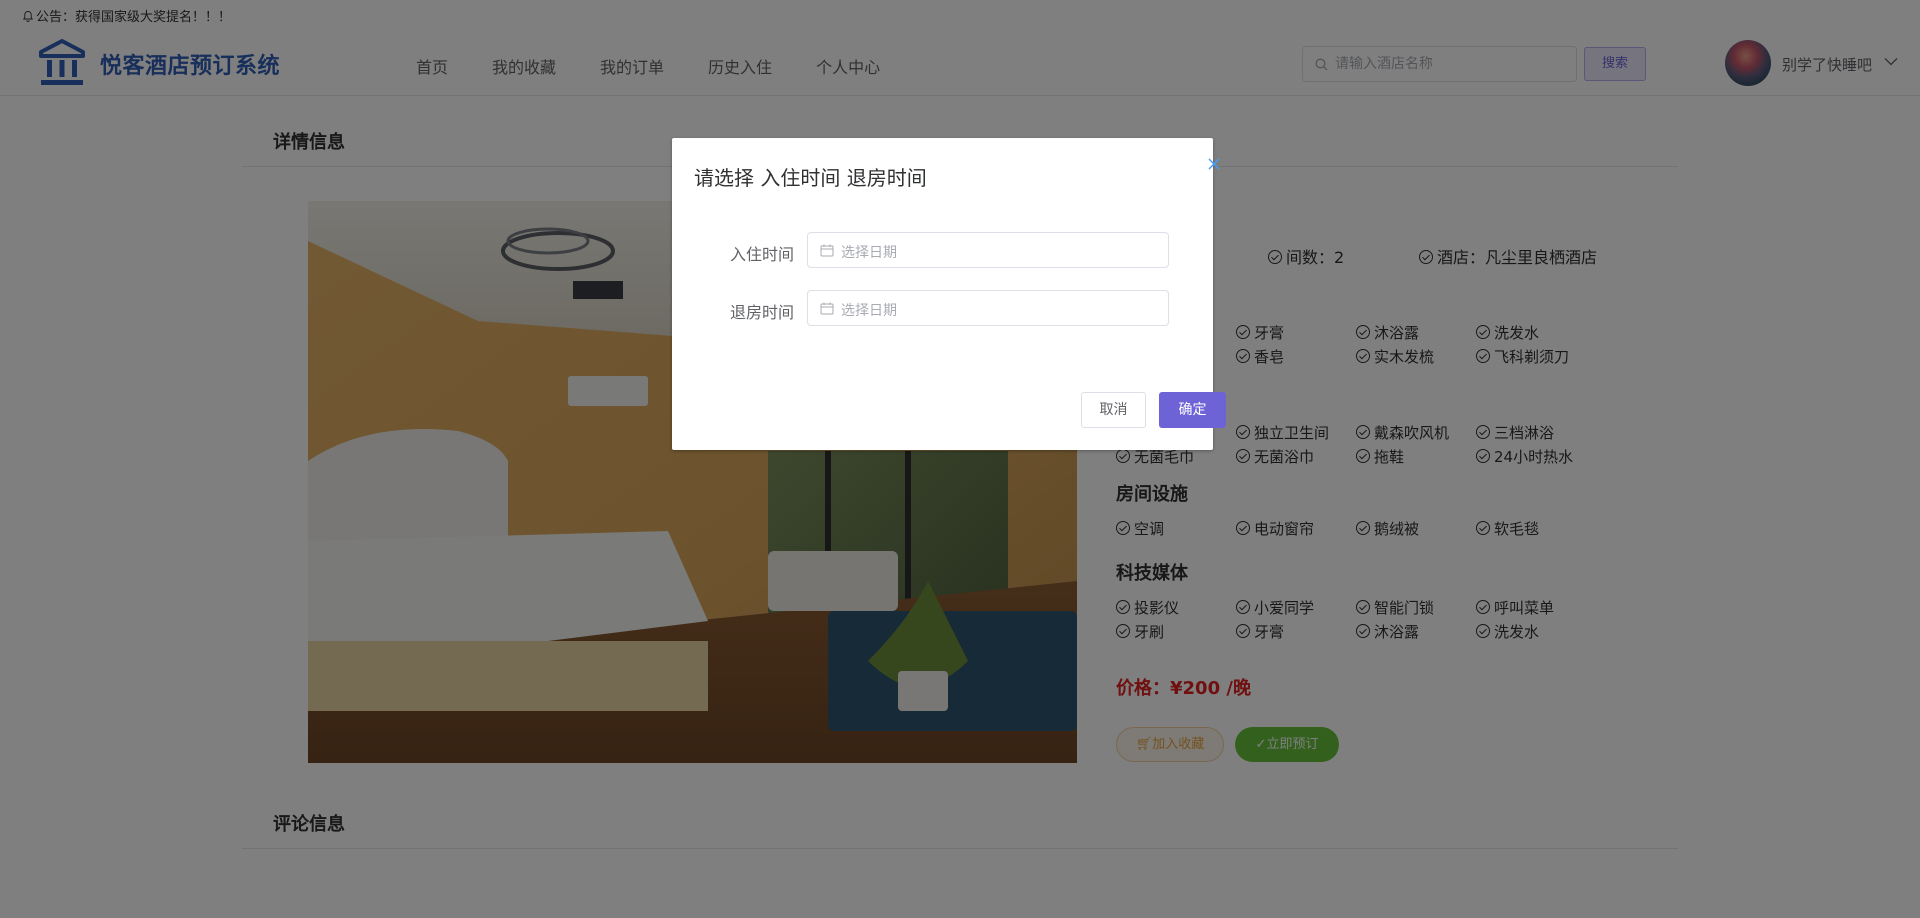  Describe the element at coordinates (869, 253) in the screenshot. I see `checkin-placeholder: 选择日期` at that location.